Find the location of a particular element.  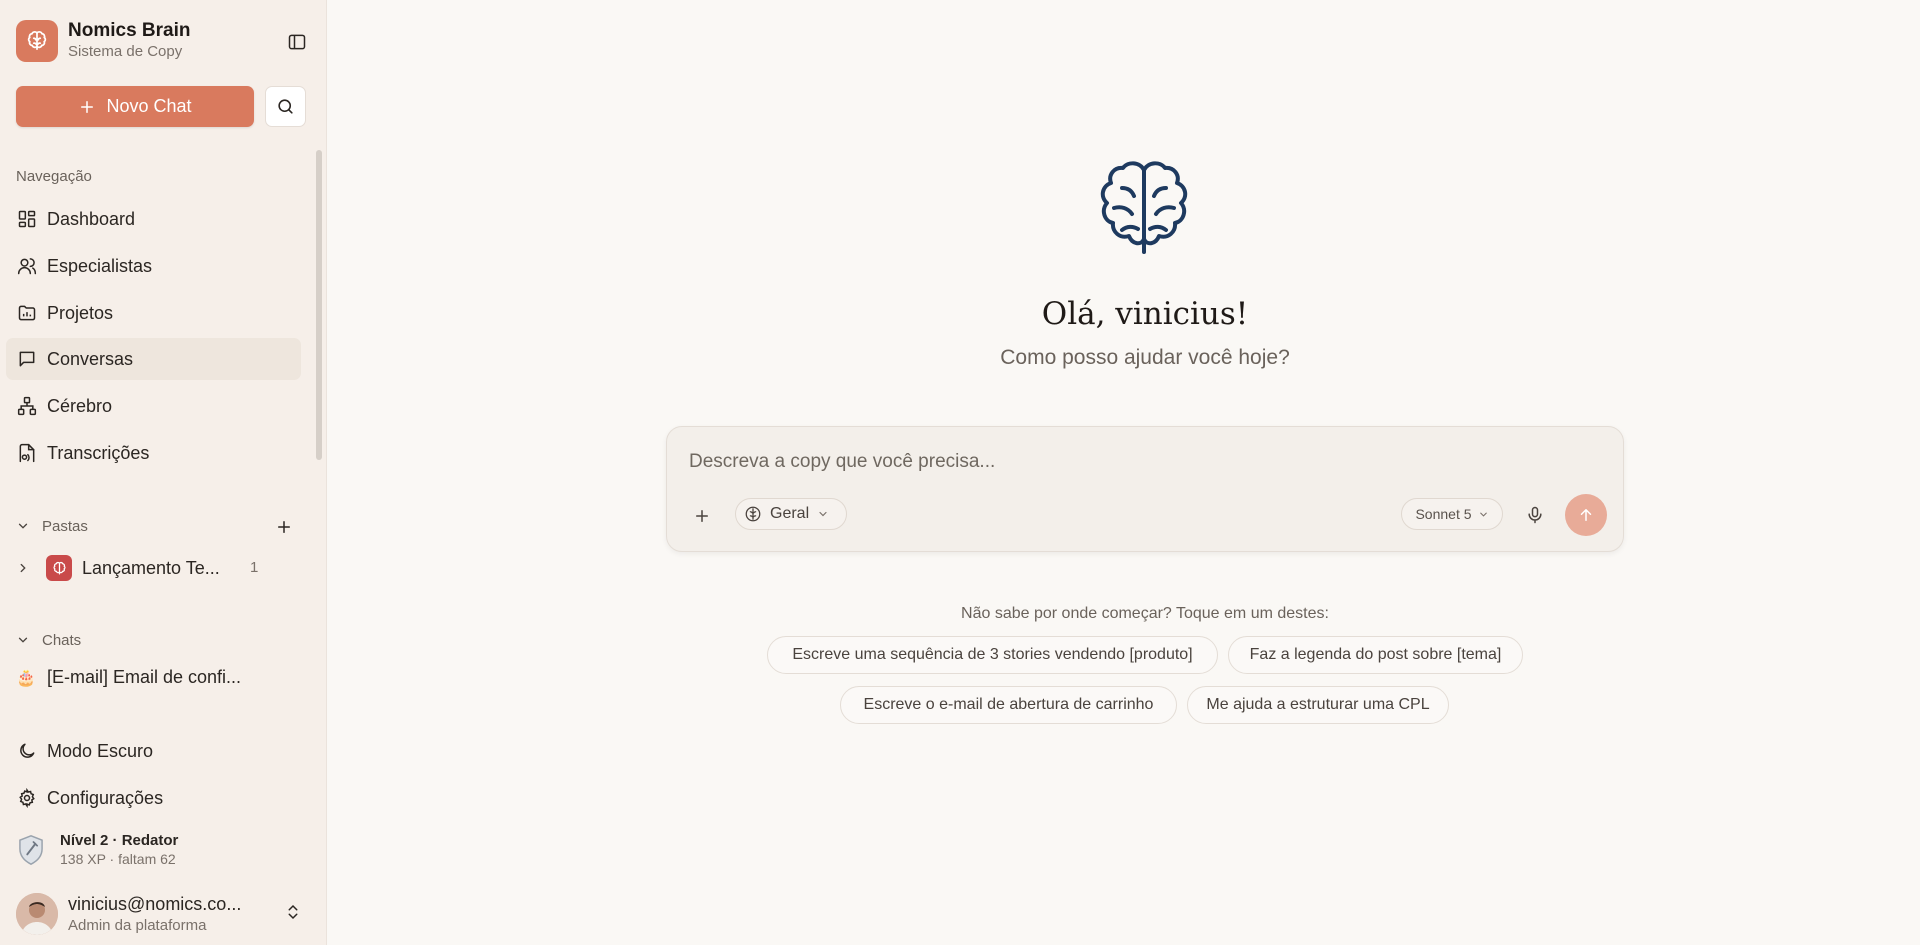

settings-link: Configurações is located at coordinates (153, 798).